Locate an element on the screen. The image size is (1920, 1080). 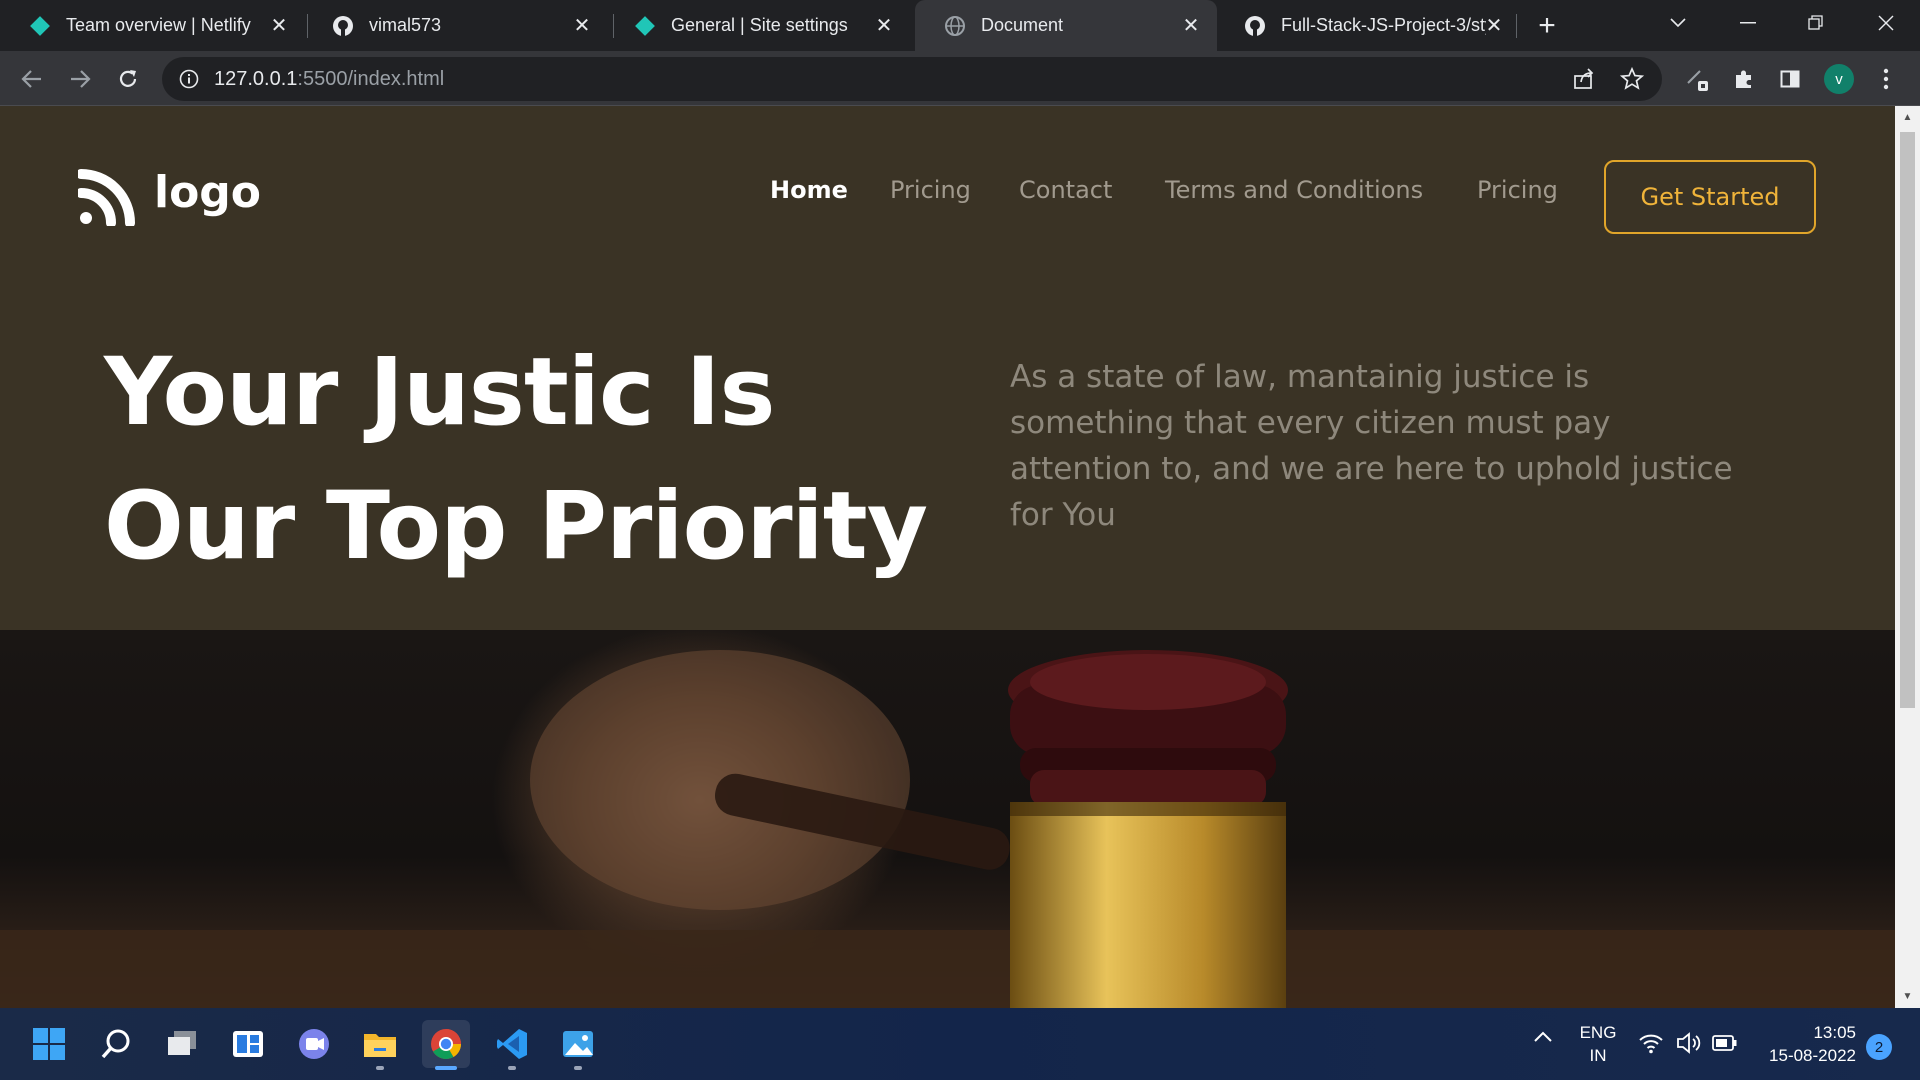
input-language-indicator: ENG IN is located at coordinates (1598, 1044).